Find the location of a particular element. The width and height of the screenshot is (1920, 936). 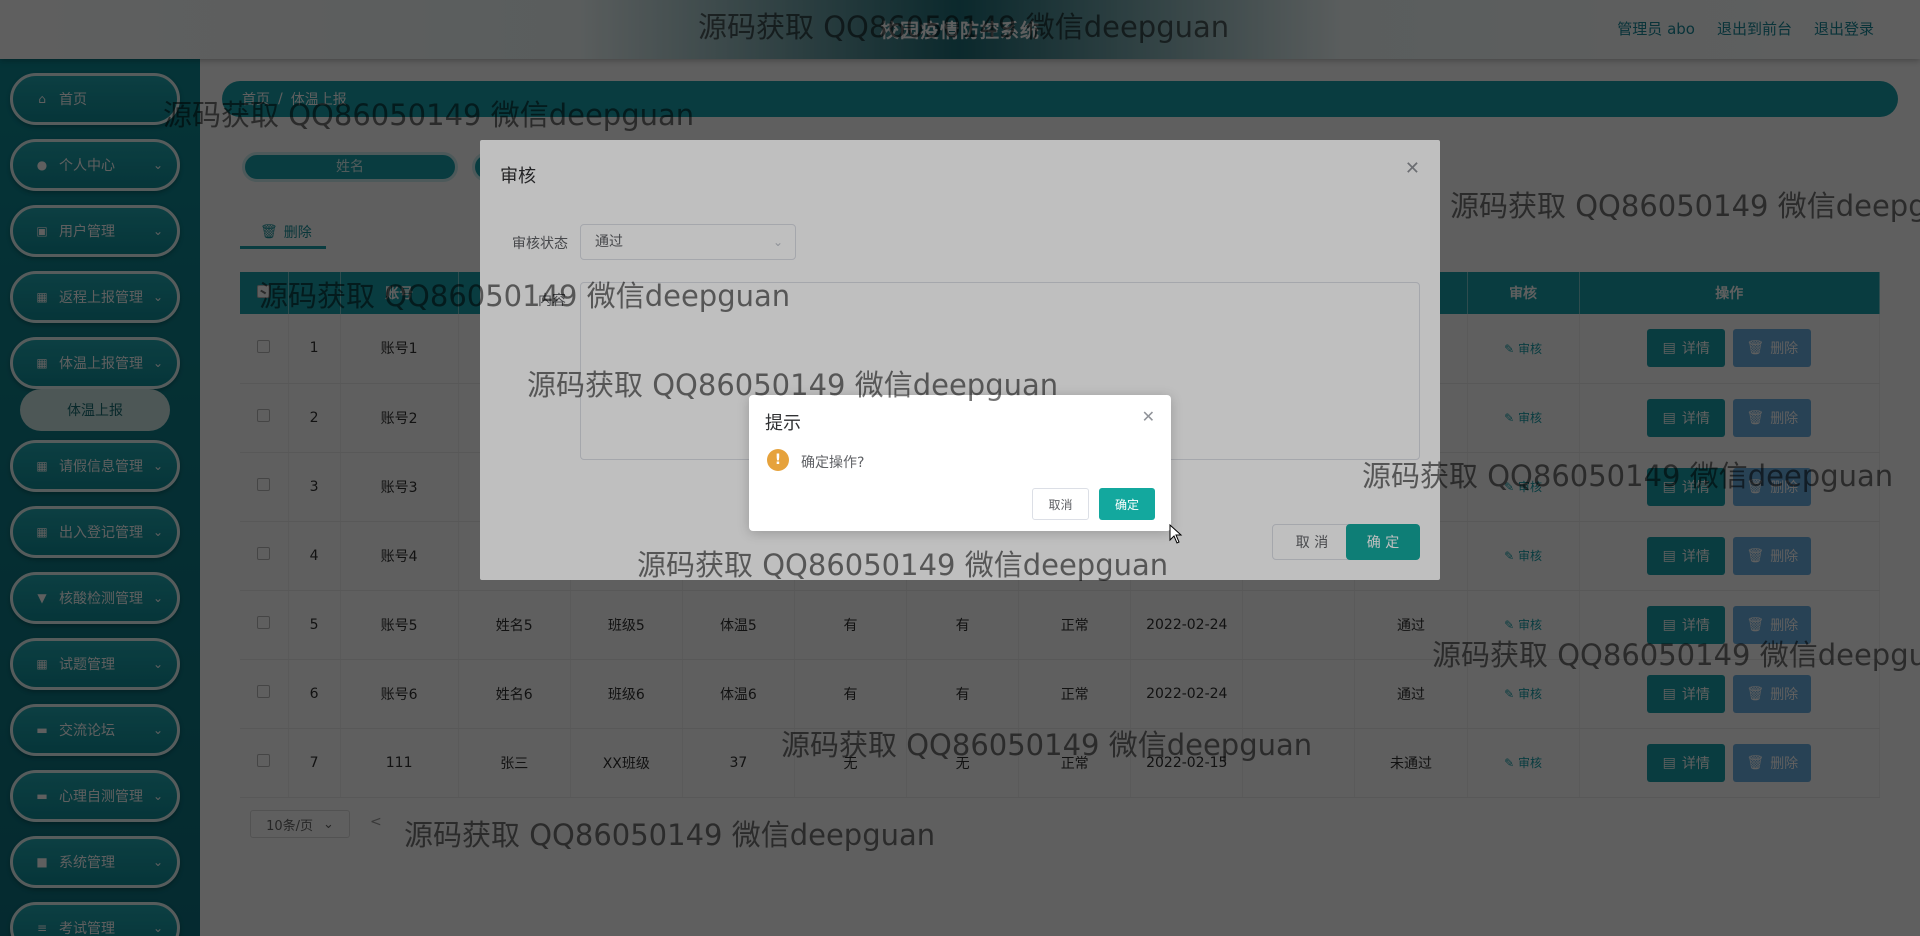

mouse-cursor-icon is located at coordinates (1176, 534).